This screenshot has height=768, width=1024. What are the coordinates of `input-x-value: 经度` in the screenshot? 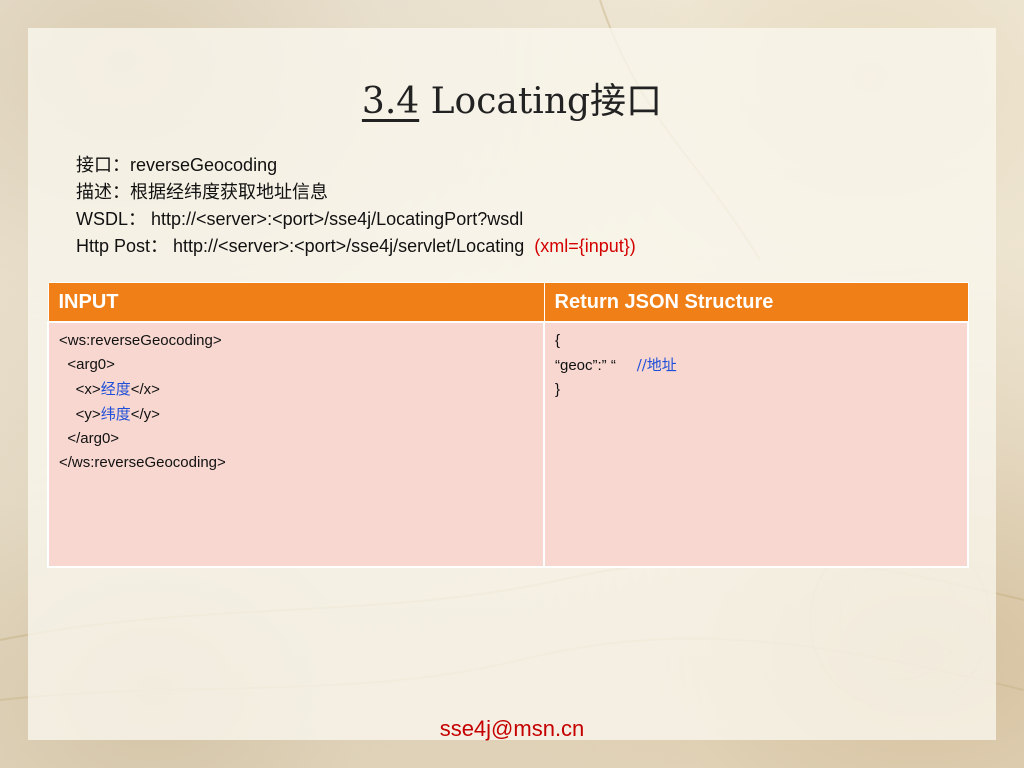 It's located at (115, 389).